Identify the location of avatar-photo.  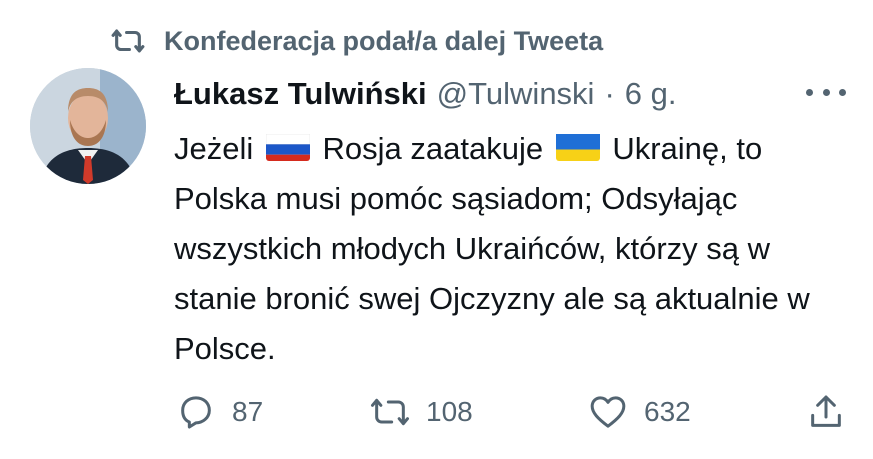
(88, 126).